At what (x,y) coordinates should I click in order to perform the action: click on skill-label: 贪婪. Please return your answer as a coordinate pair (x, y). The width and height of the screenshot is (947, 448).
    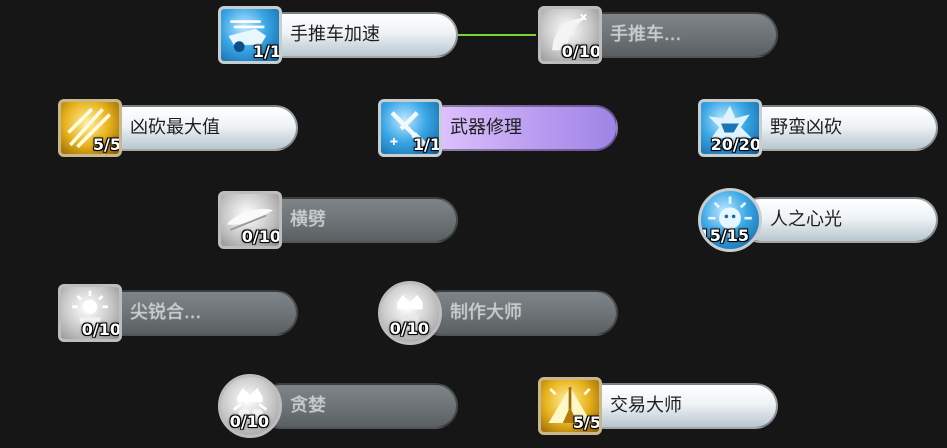
    Looking at the image, I should click on (308, 405).